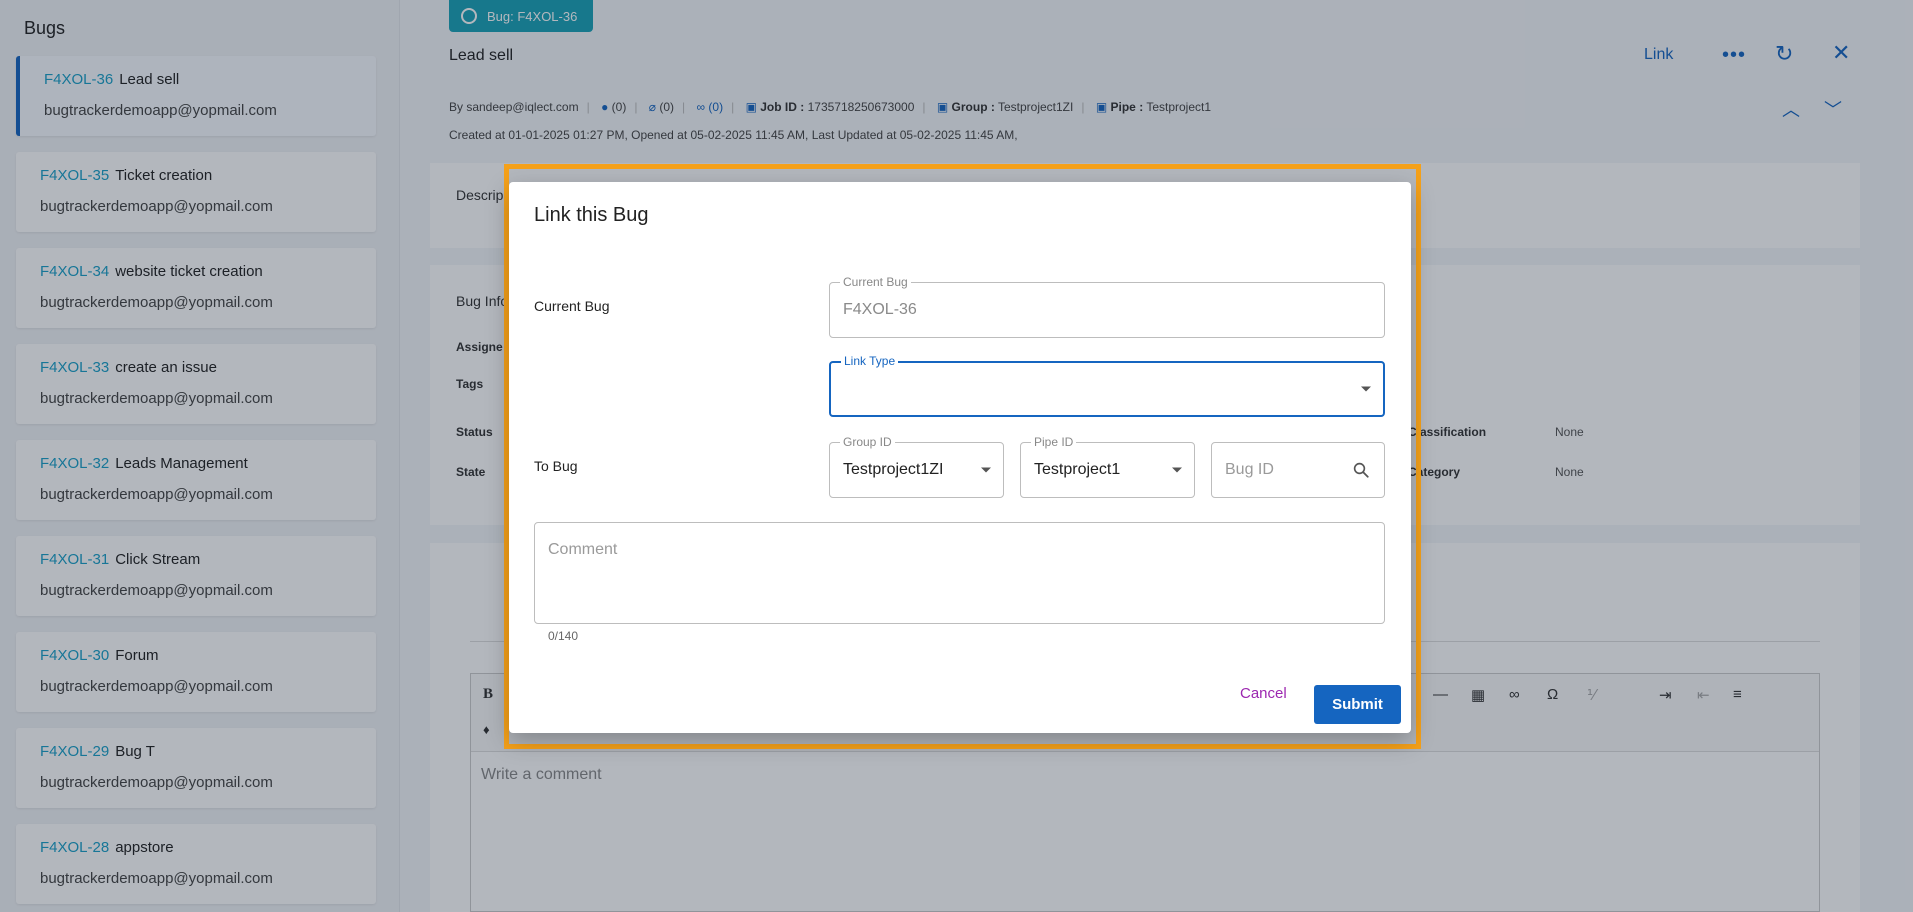 The height and width of the screenshot is (912, 1913). What do you see at coordinates (1077, 469) in the screenshot?
I see `pipe-id-value: Testproject1` at bounding box center [1077, 469].